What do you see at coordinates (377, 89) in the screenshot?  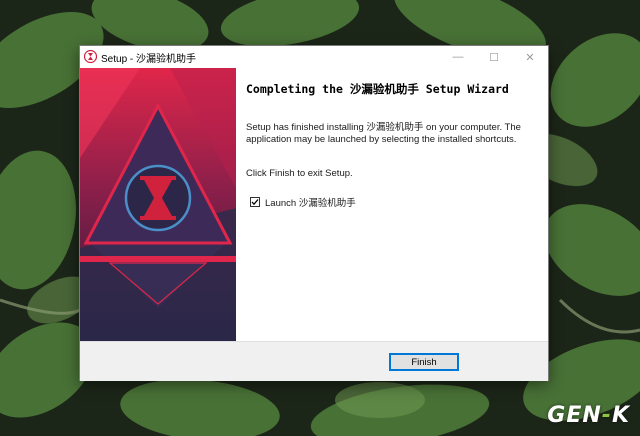 I see `page-title: Completing the 沙漏验机助手 Setup Wizard` at bounding box center [377, 89].